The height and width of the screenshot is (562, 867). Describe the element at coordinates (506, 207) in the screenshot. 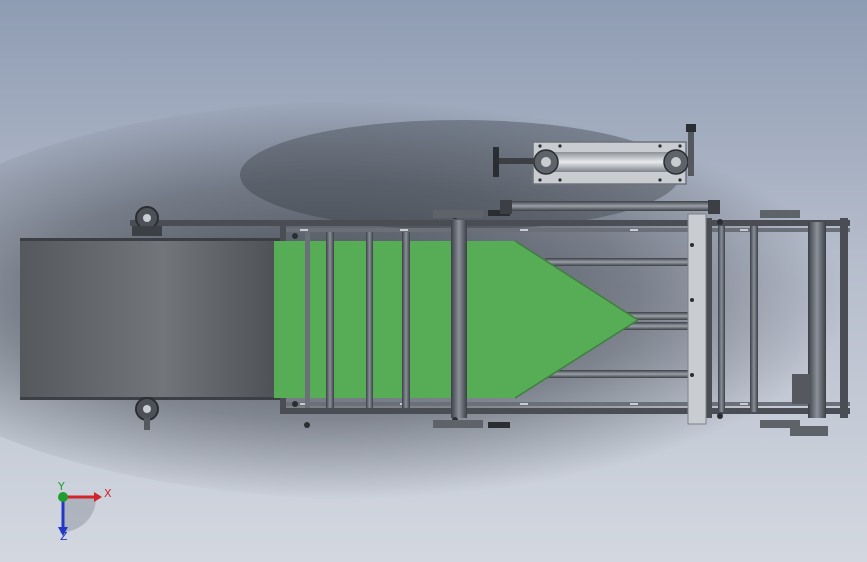

I see `rod-end-left` at that location.